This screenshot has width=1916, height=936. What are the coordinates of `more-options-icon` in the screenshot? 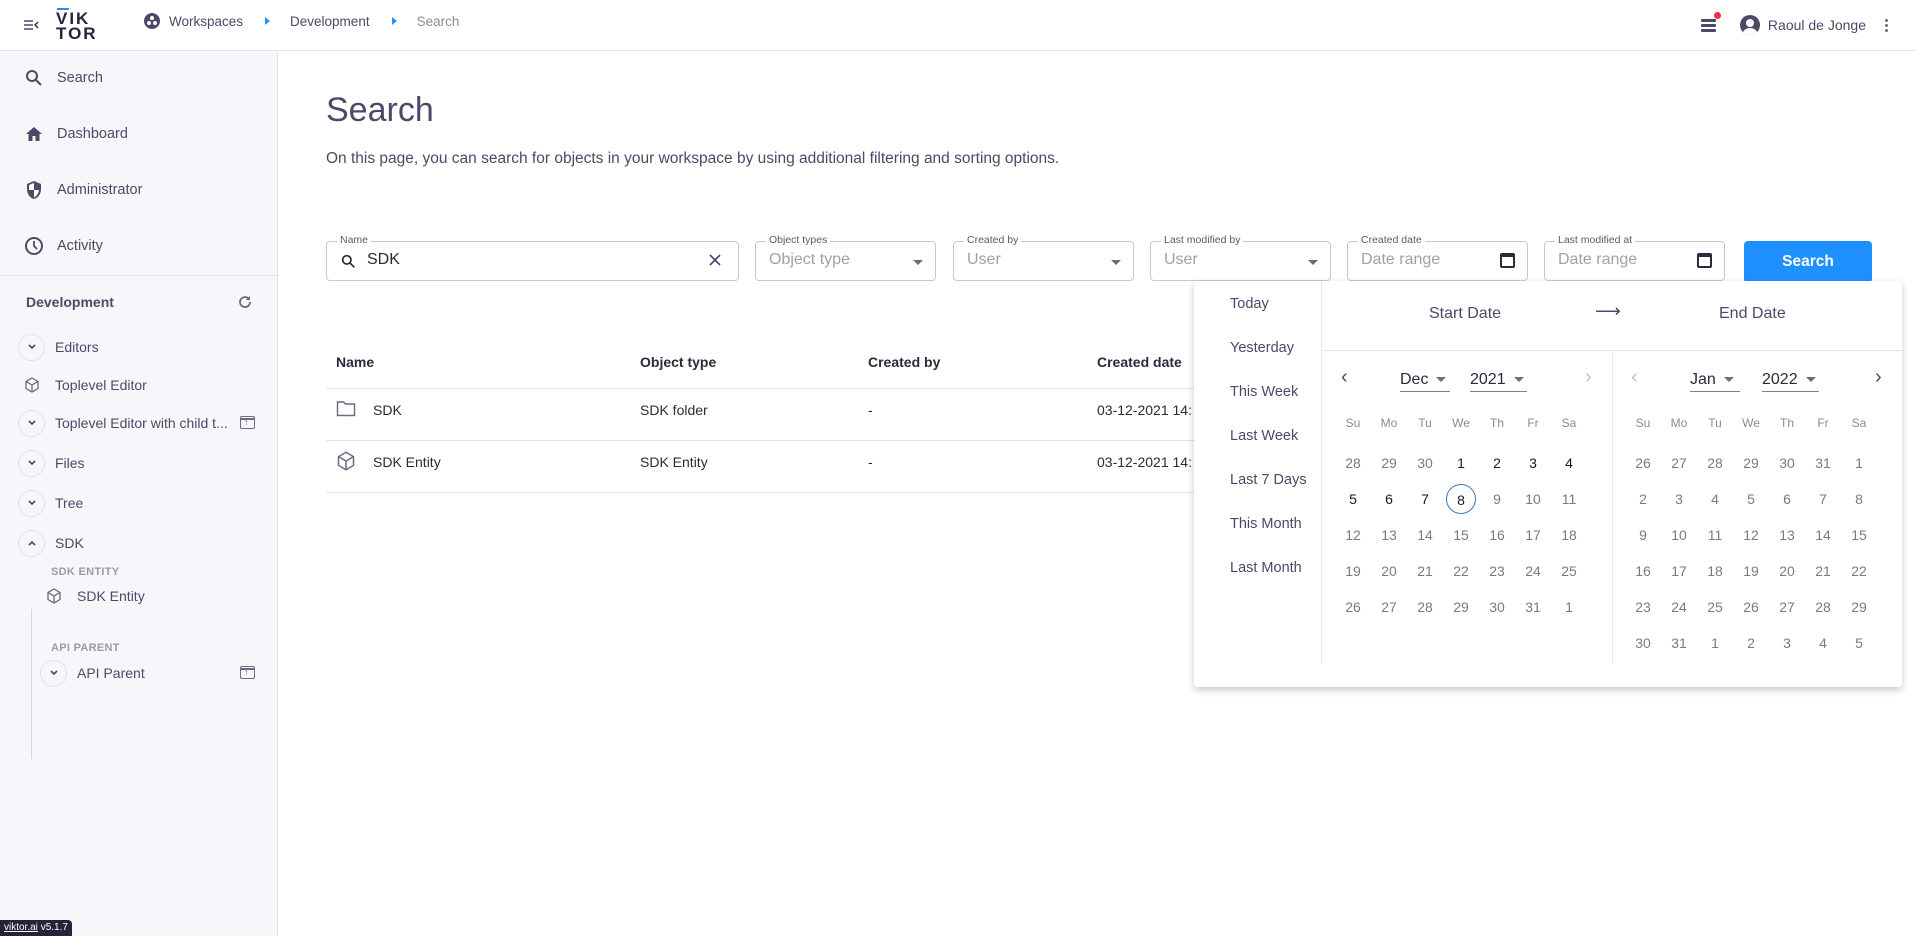 It's located at (1886, 25).